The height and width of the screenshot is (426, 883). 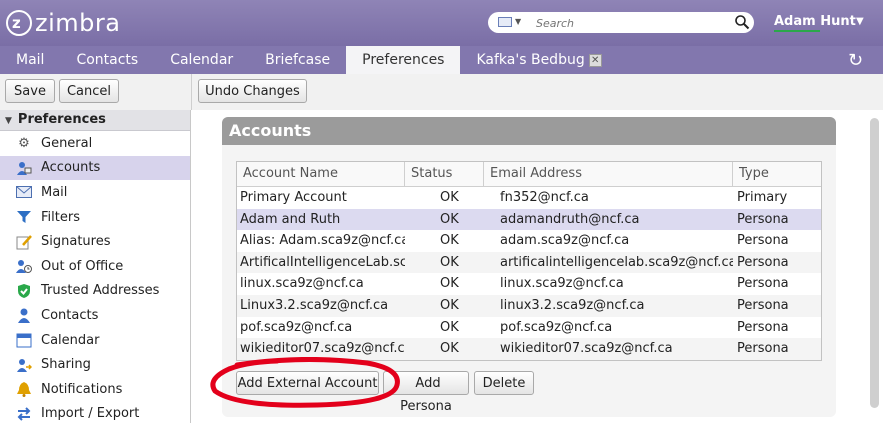 What do you see at coordinates (815, 21) in the screenshot?
I see `user-menu: Adam Hunt` at bounding box center [815, 21].